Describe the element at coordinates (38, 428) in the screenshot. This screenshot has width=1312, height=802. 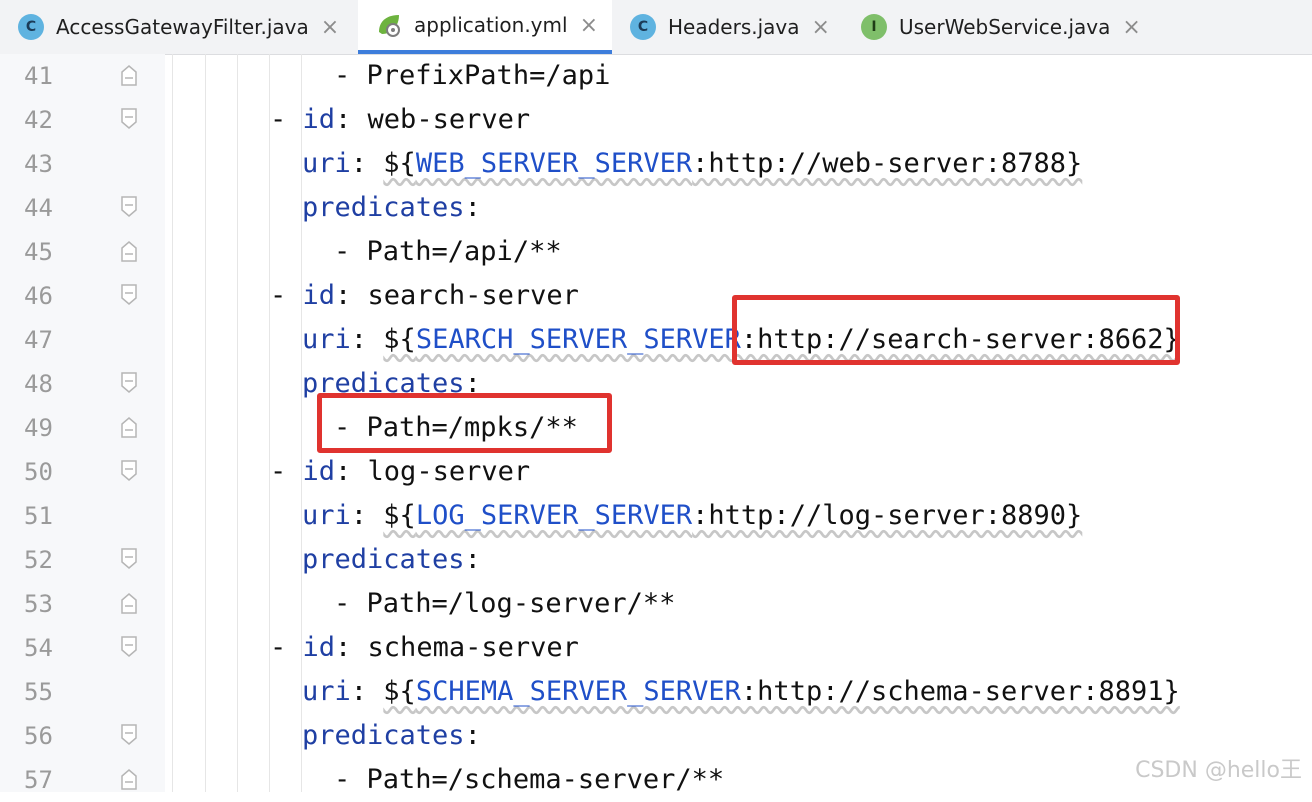
I see `line-number: 49` at that location.